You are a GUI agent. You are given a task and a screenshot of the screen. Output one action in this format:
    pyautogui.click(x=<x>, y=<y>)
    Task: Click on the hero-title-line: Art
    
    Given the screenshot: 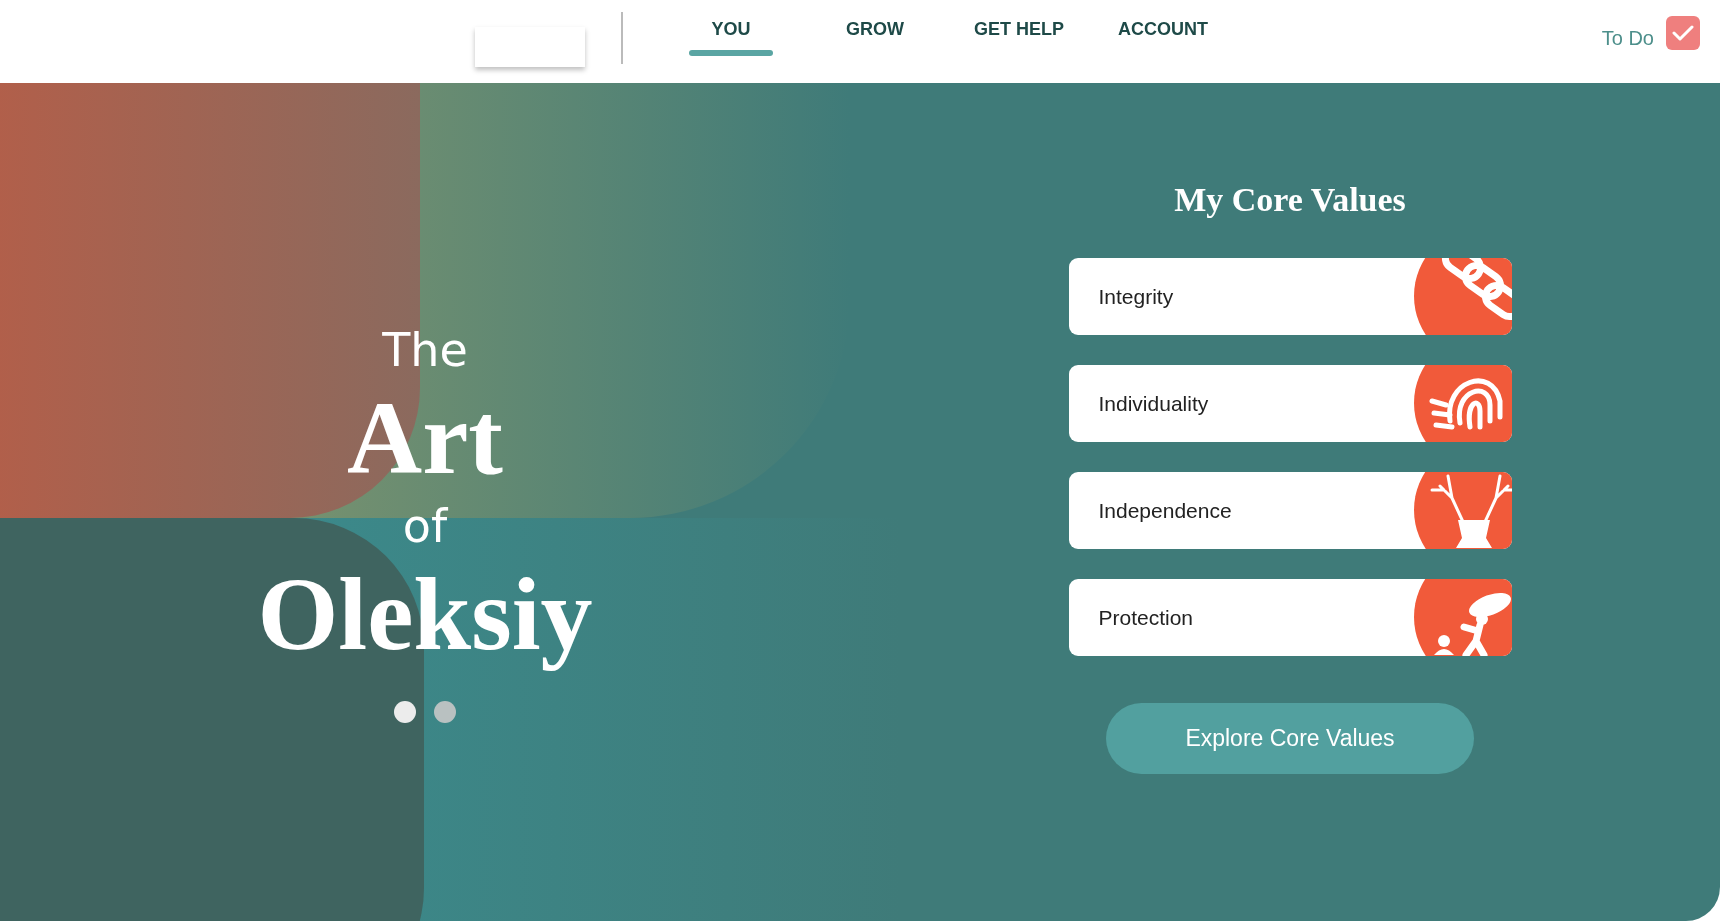 What is the action you would take?
    pyautogui.click(x=425, y=438)
    